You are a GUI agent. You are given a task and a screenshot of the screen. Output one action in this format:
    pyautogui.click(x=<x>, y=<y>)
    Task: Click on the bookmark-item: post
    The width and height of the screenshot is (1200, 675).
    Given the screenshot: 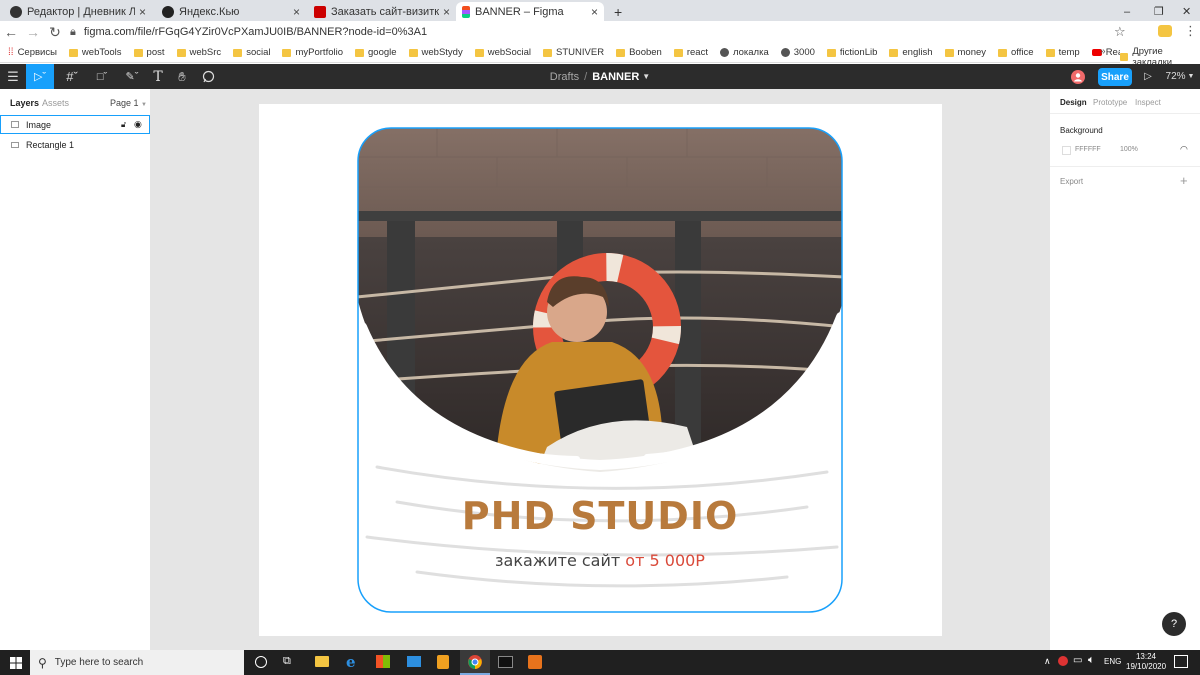 What is the action you would take?
    pyautogui.click(x=149, y=52)
    